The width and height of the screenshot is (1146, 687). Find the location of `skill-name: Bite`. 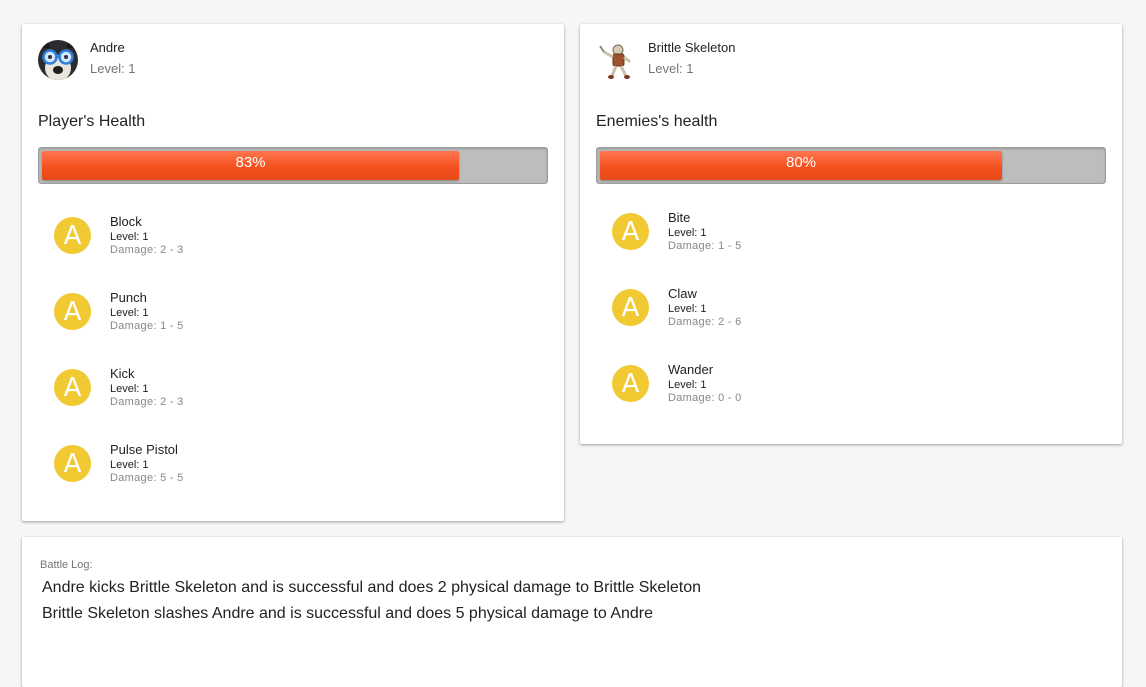

skill-name: Bite is located at coordinates (679, 217).